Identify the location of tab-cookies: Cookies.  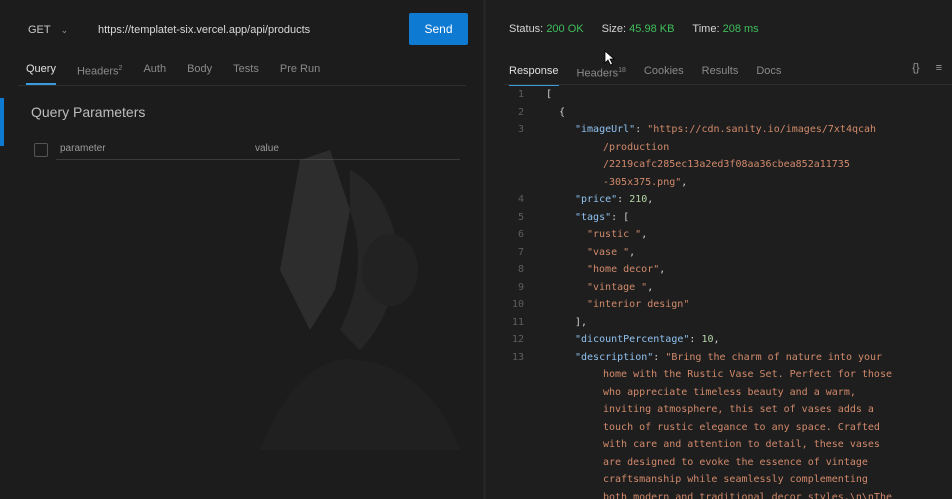
(664, 72).